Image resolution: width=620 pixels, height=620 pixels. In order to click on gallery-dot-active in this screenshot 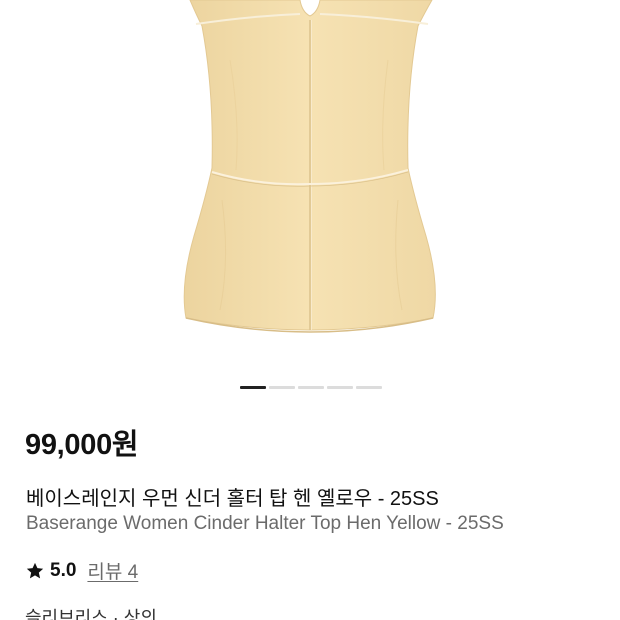, I will do `click(253, 387)`.